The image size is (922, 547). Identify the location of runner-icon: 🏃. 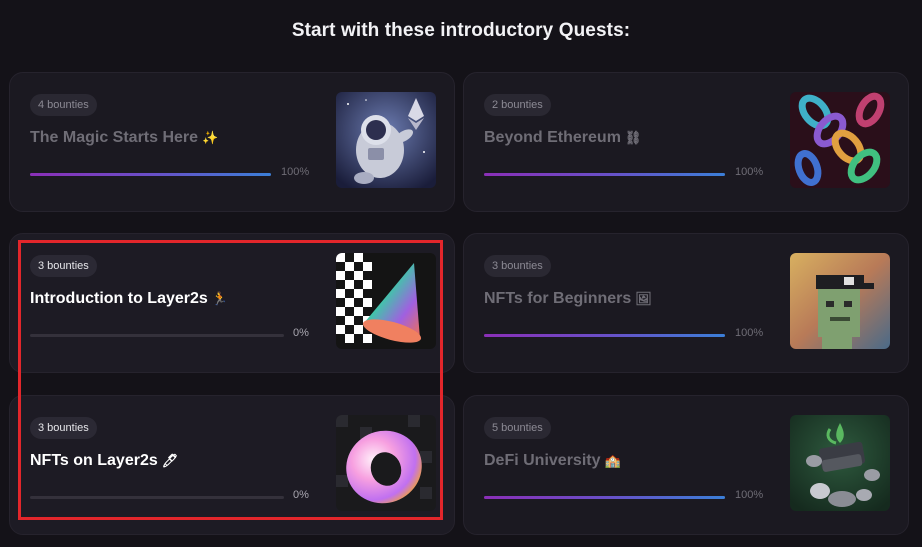
(219, 298).